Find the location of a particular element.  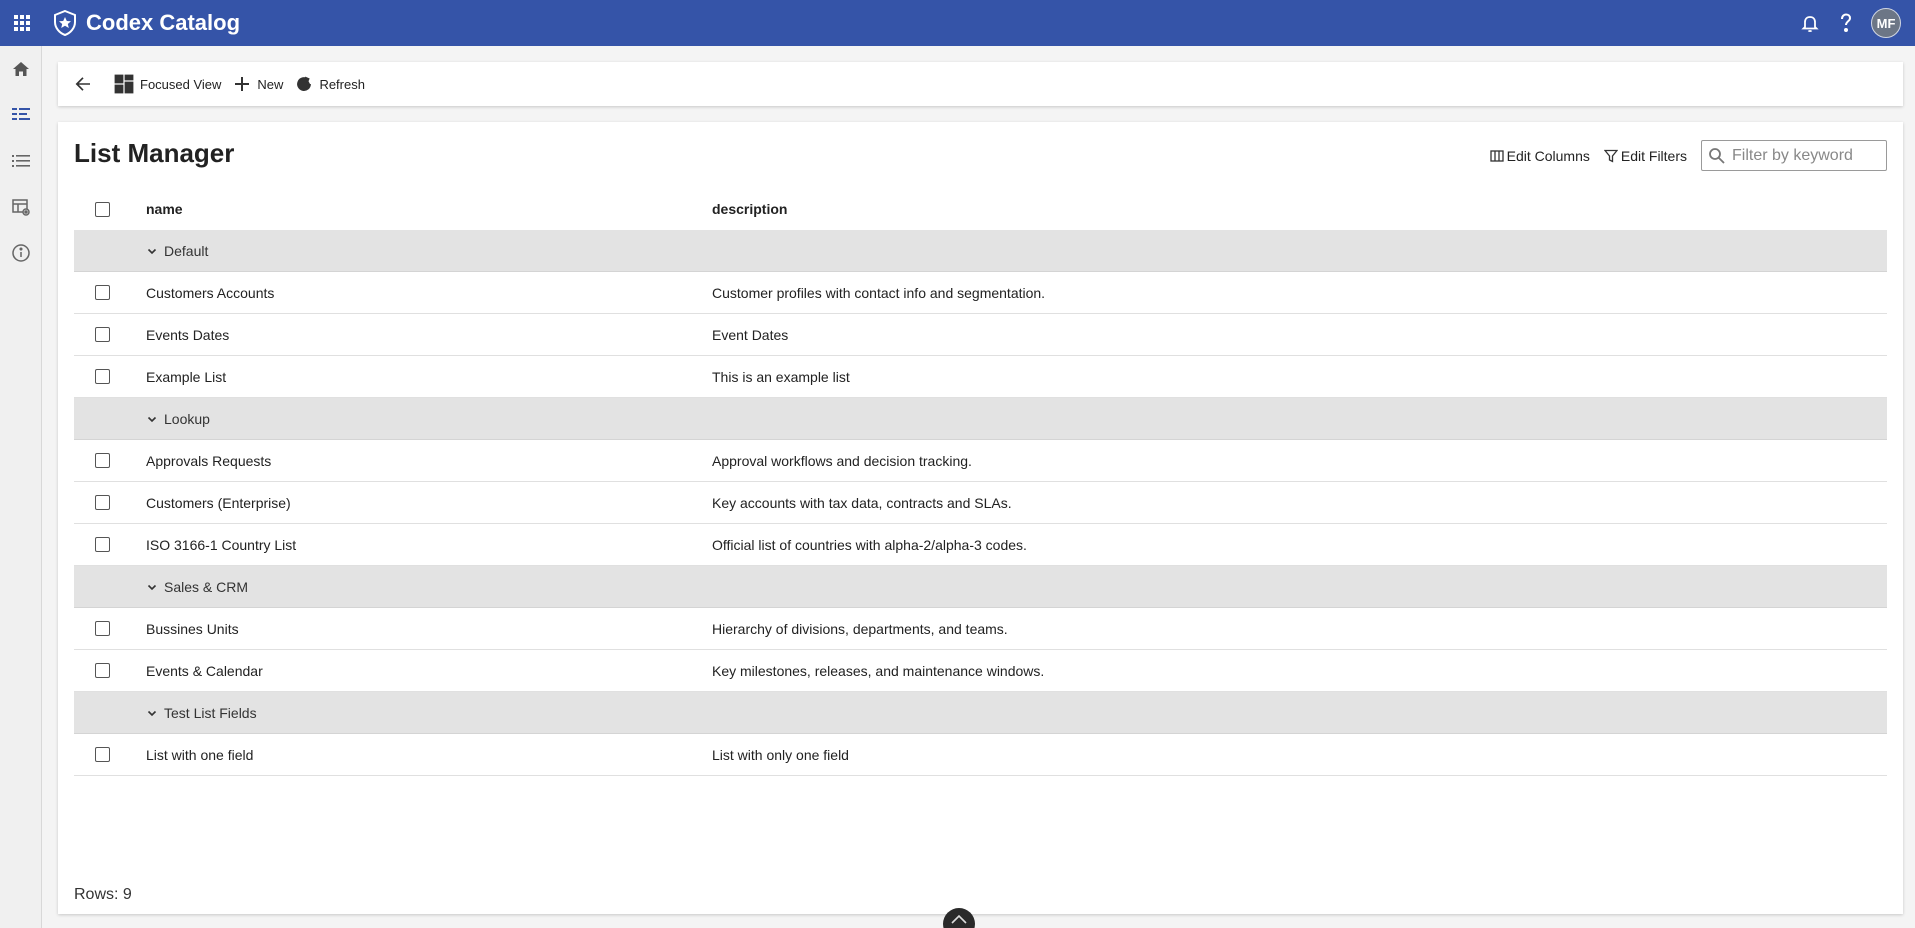

app-title: Codex Catalog is located at coordinates (163, 22).